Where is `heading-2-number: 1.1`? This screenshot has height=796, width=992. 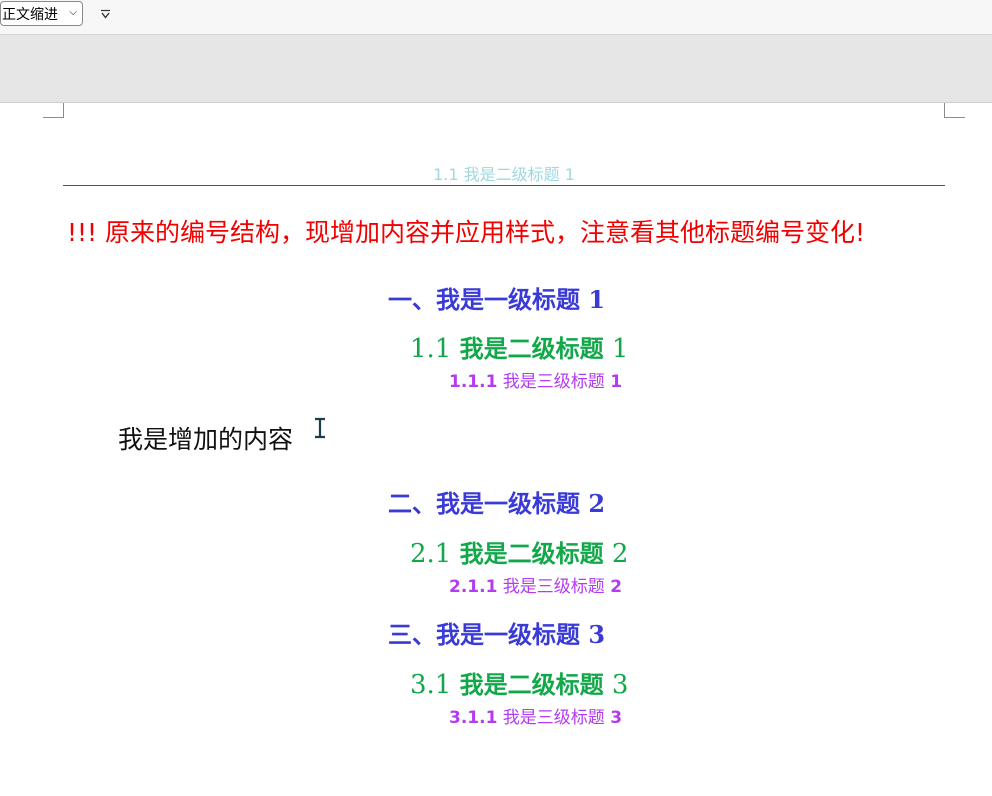 heading-2-number: 1.1 is located at coordinates (435, 349).